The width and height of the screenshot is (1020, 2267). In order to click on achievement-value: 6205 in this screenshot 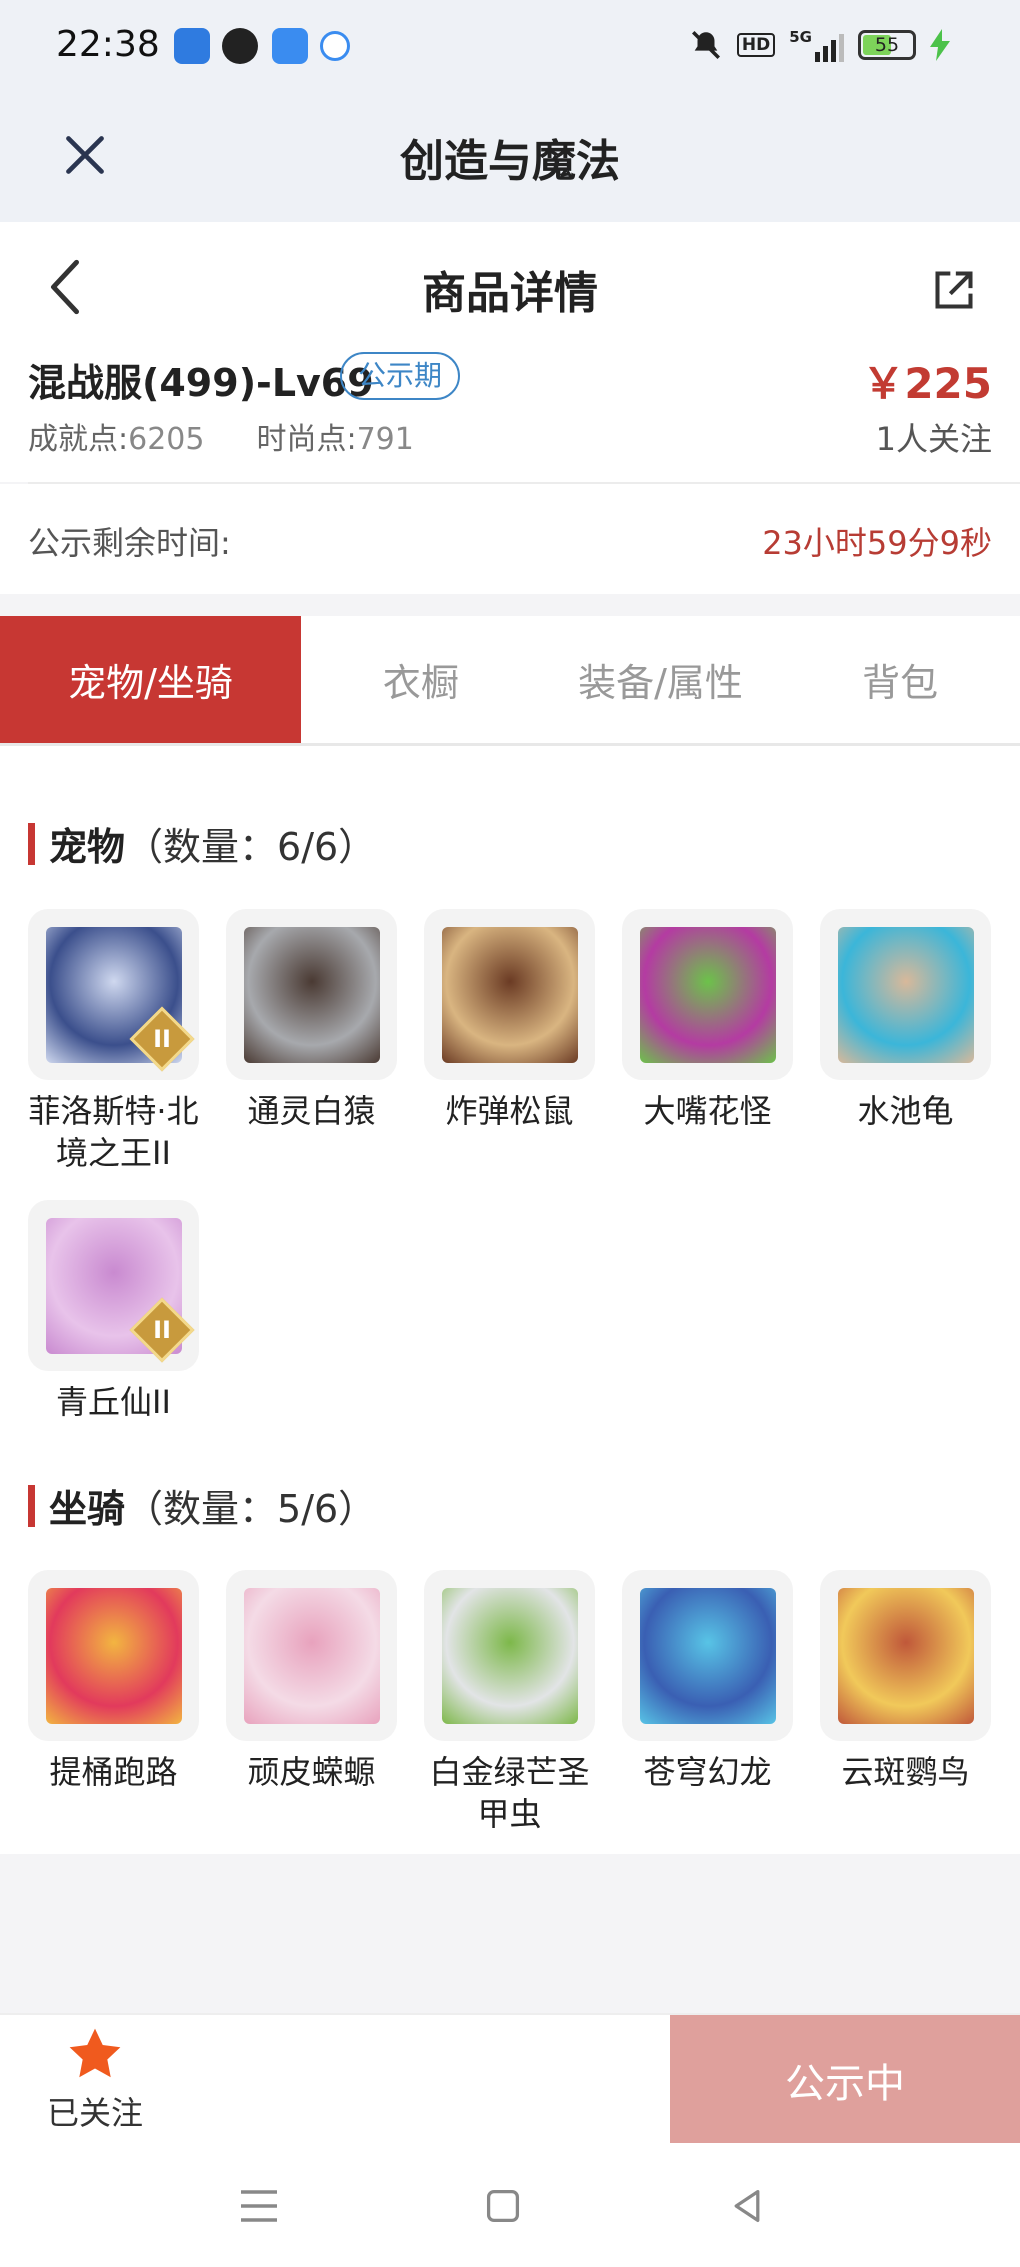, I will do `click(166, 439)`.